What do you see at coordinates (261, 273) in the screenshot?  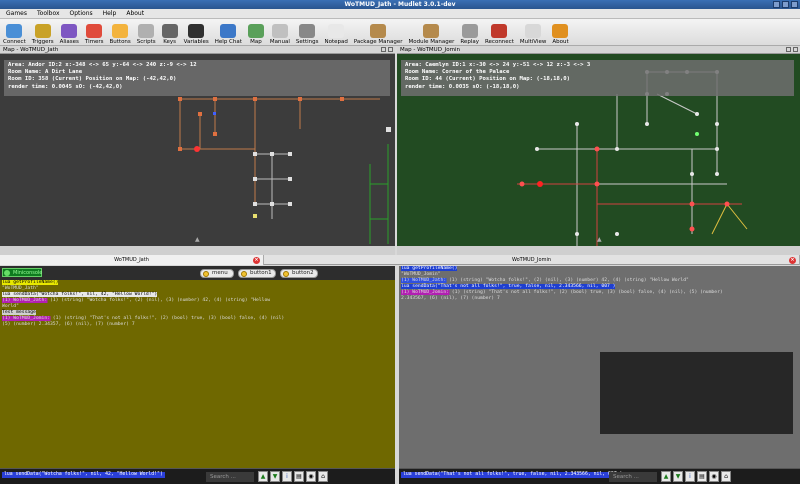 I see `button1-label: button1` at bounding box center [261, 273].